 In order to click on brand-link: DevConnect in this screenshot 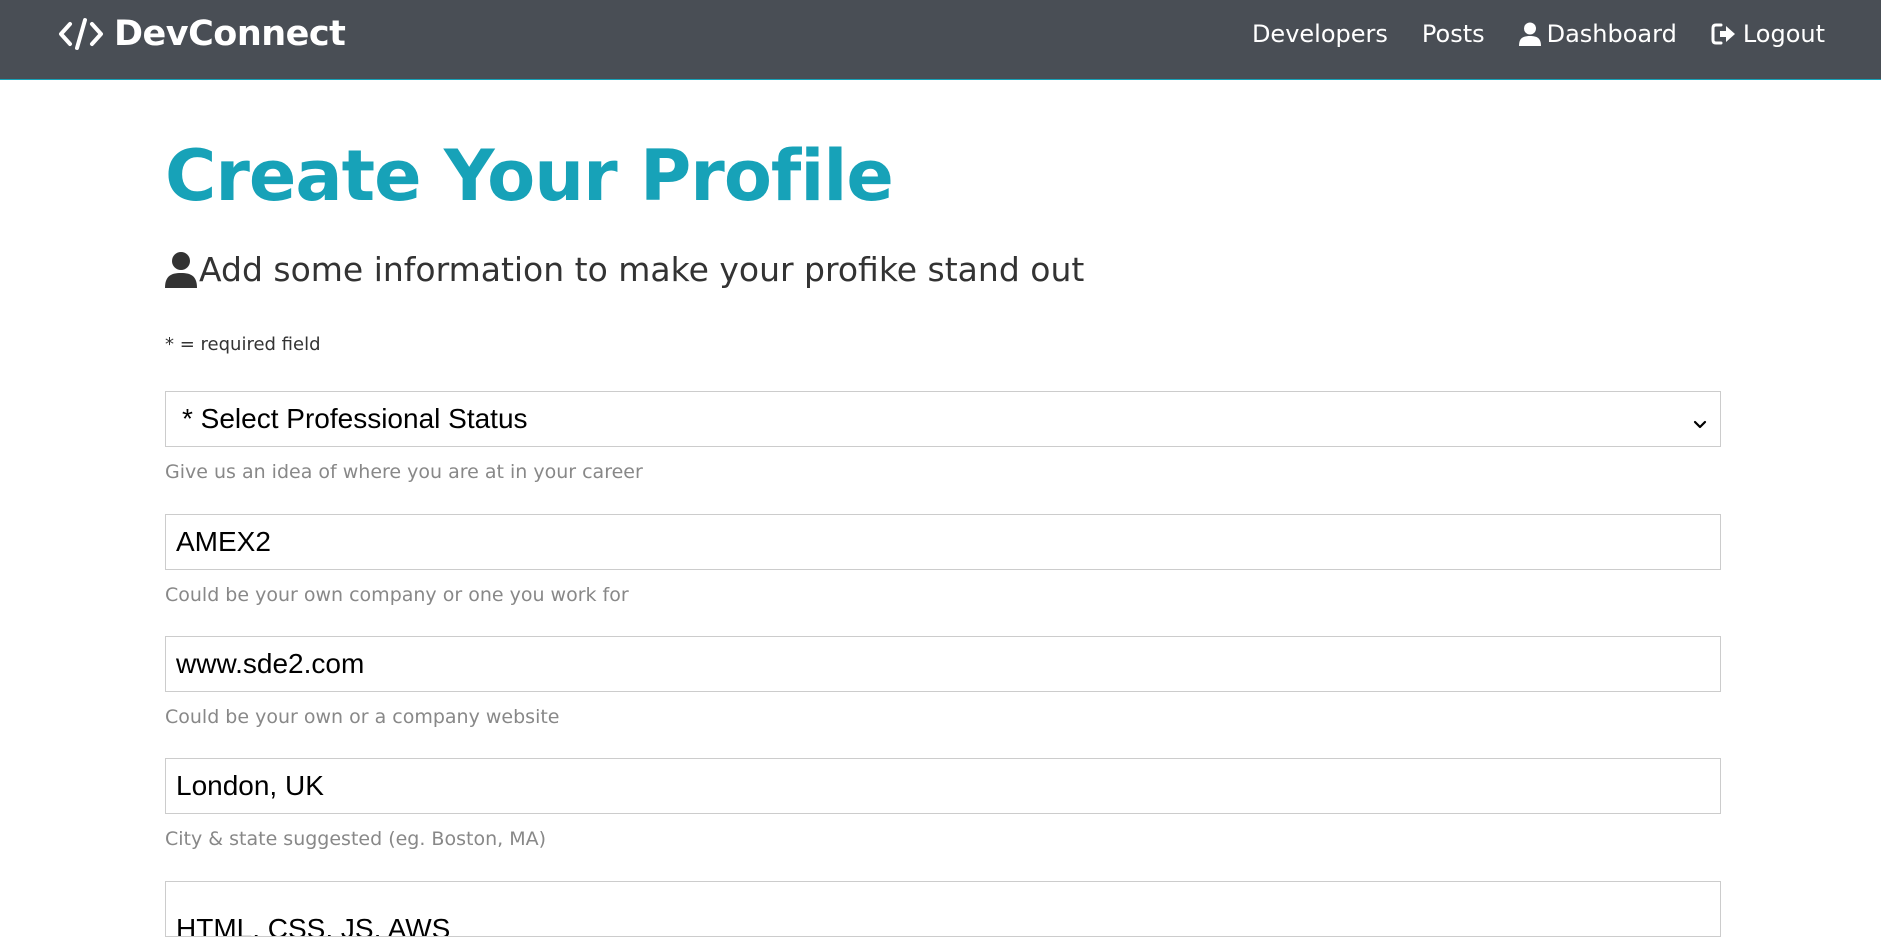, I will do `click(202, 34)`.